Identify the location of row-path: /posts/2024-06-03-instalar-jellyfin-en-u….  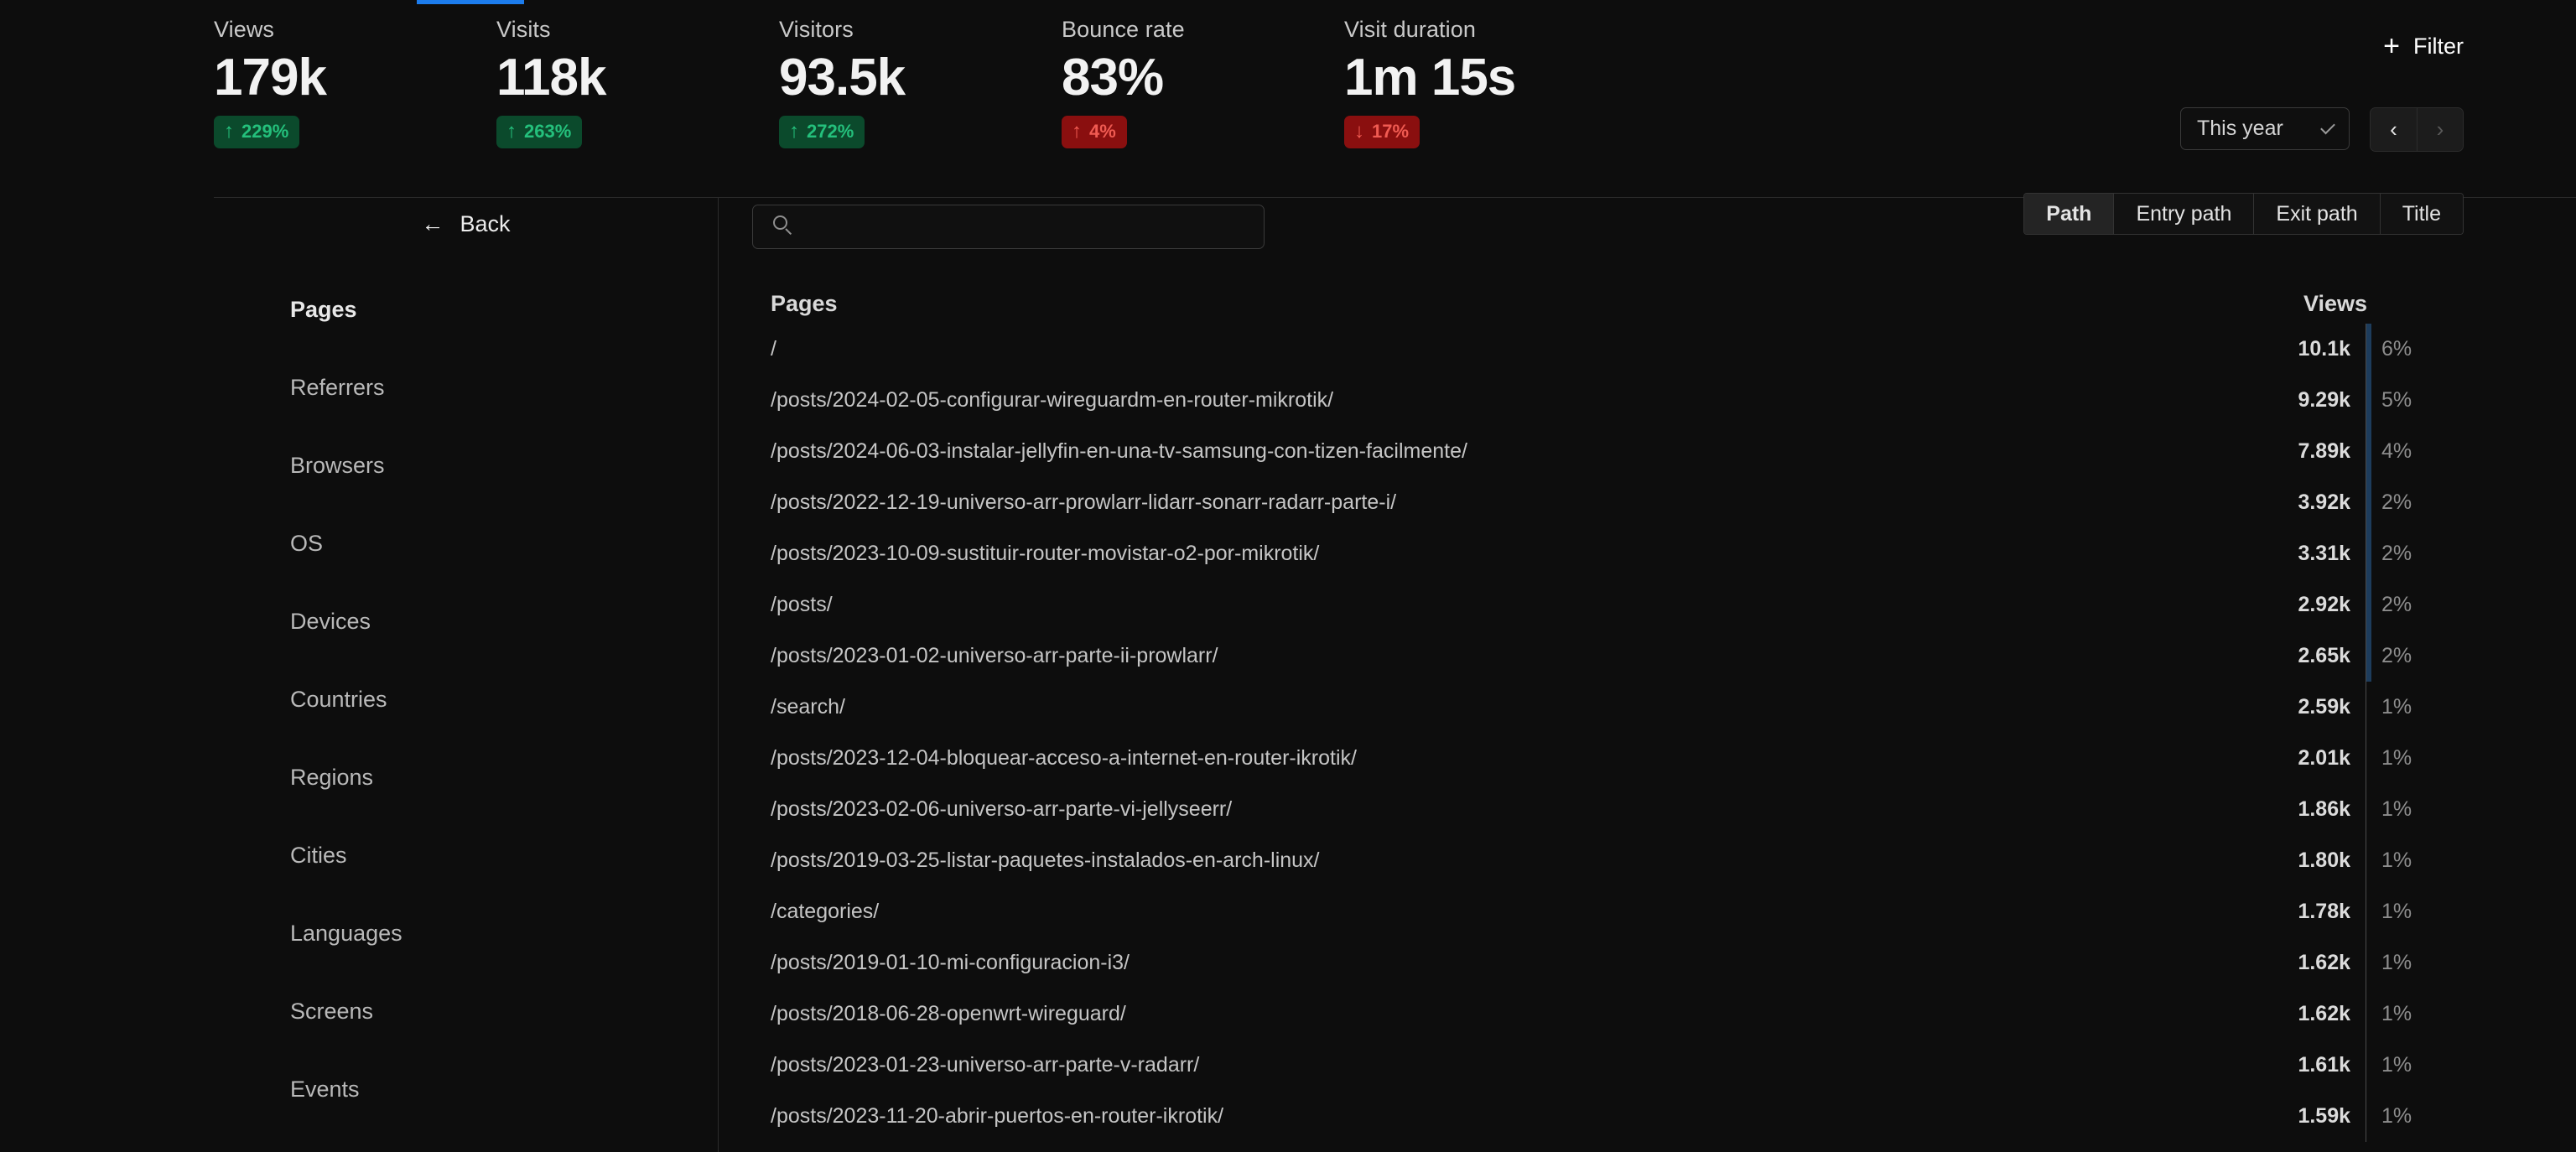
(1119, 451).